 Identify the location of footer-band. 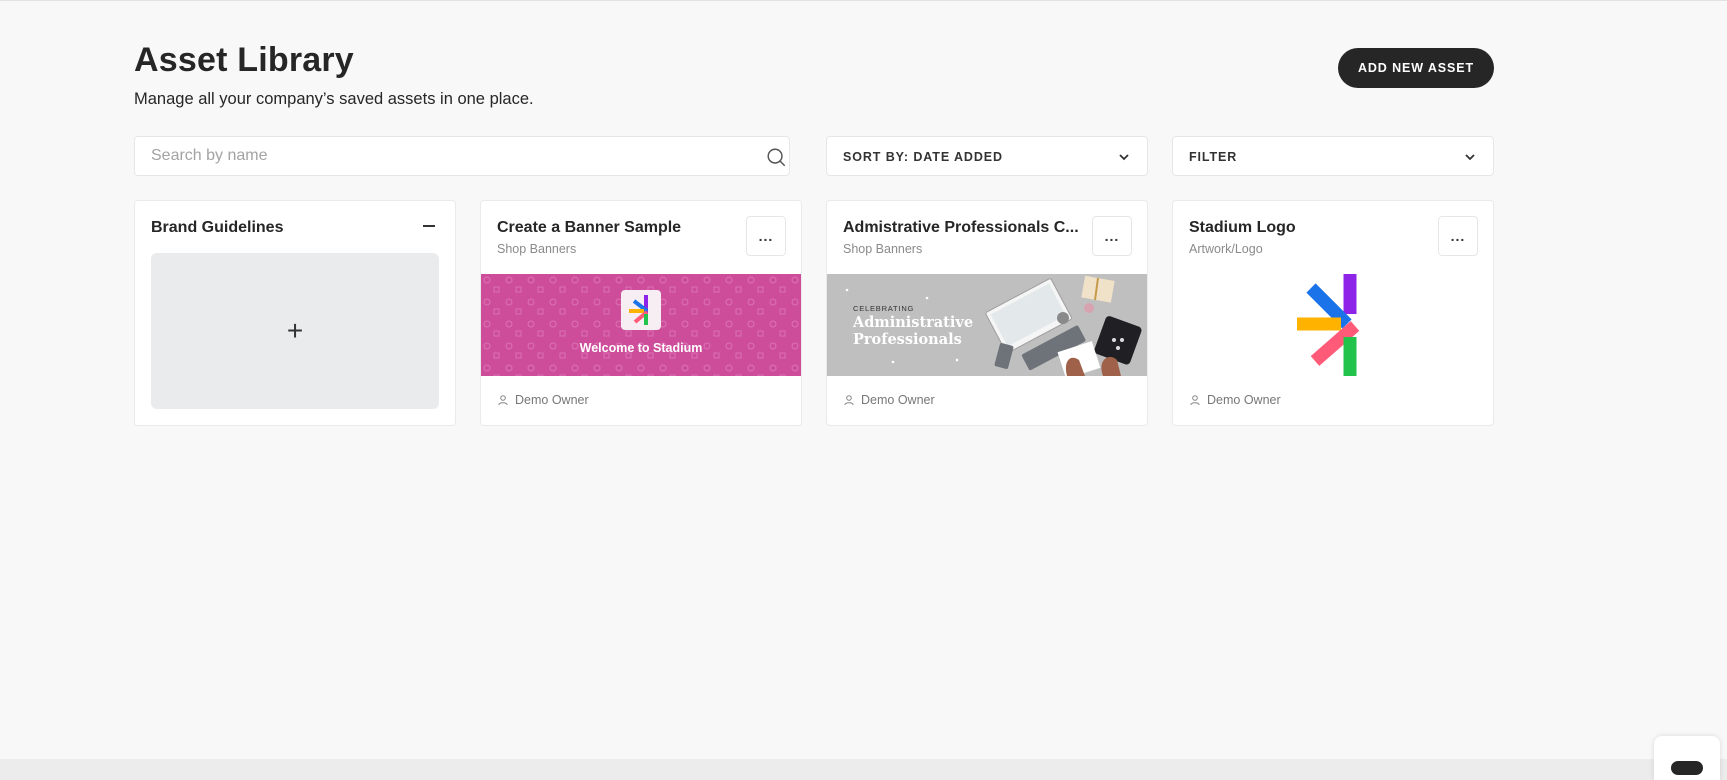
(863, 769).